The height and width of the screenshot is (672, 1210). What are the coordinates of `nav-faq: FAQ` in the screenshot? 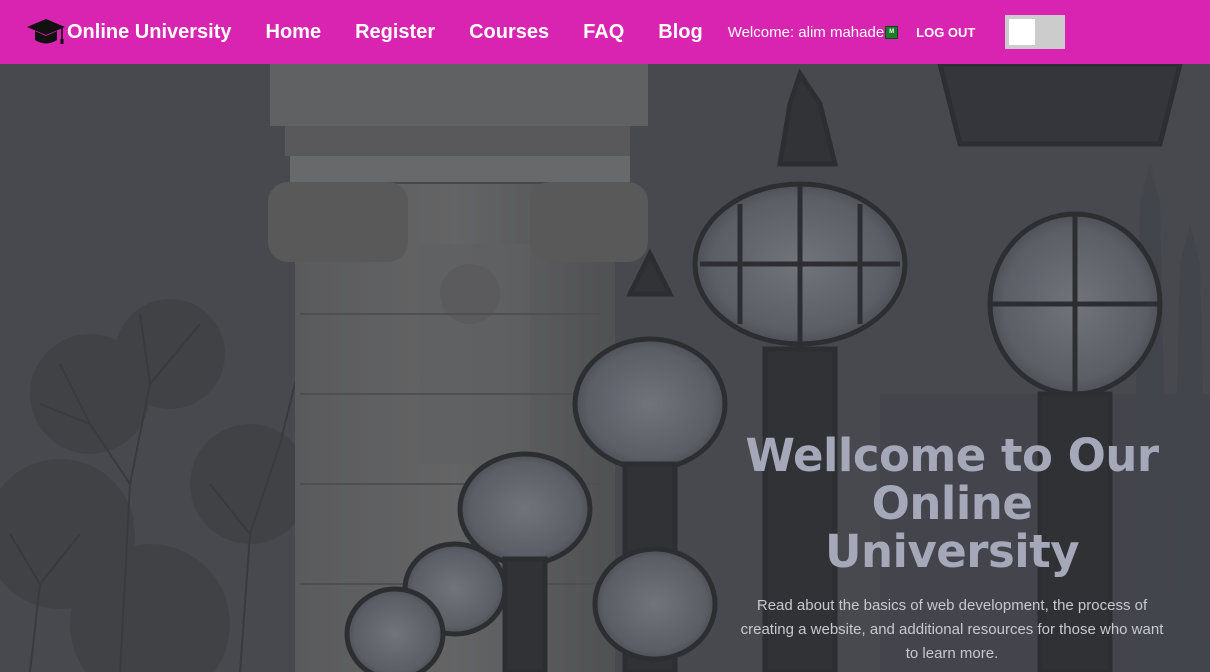 It's located at (603, 32).